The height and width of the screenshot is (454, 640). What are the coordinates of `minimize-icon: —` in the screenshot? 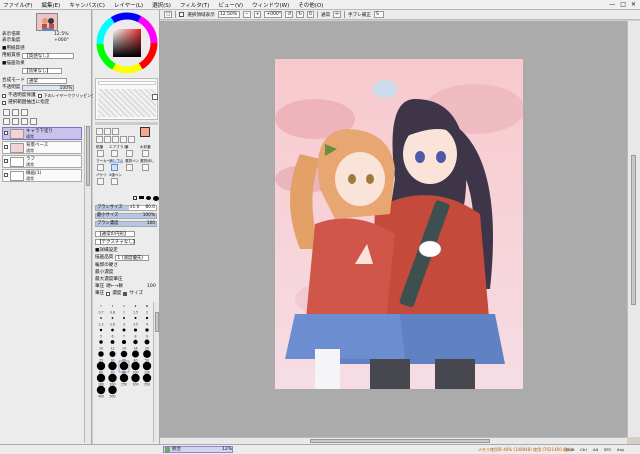 It's located at (612, 4).